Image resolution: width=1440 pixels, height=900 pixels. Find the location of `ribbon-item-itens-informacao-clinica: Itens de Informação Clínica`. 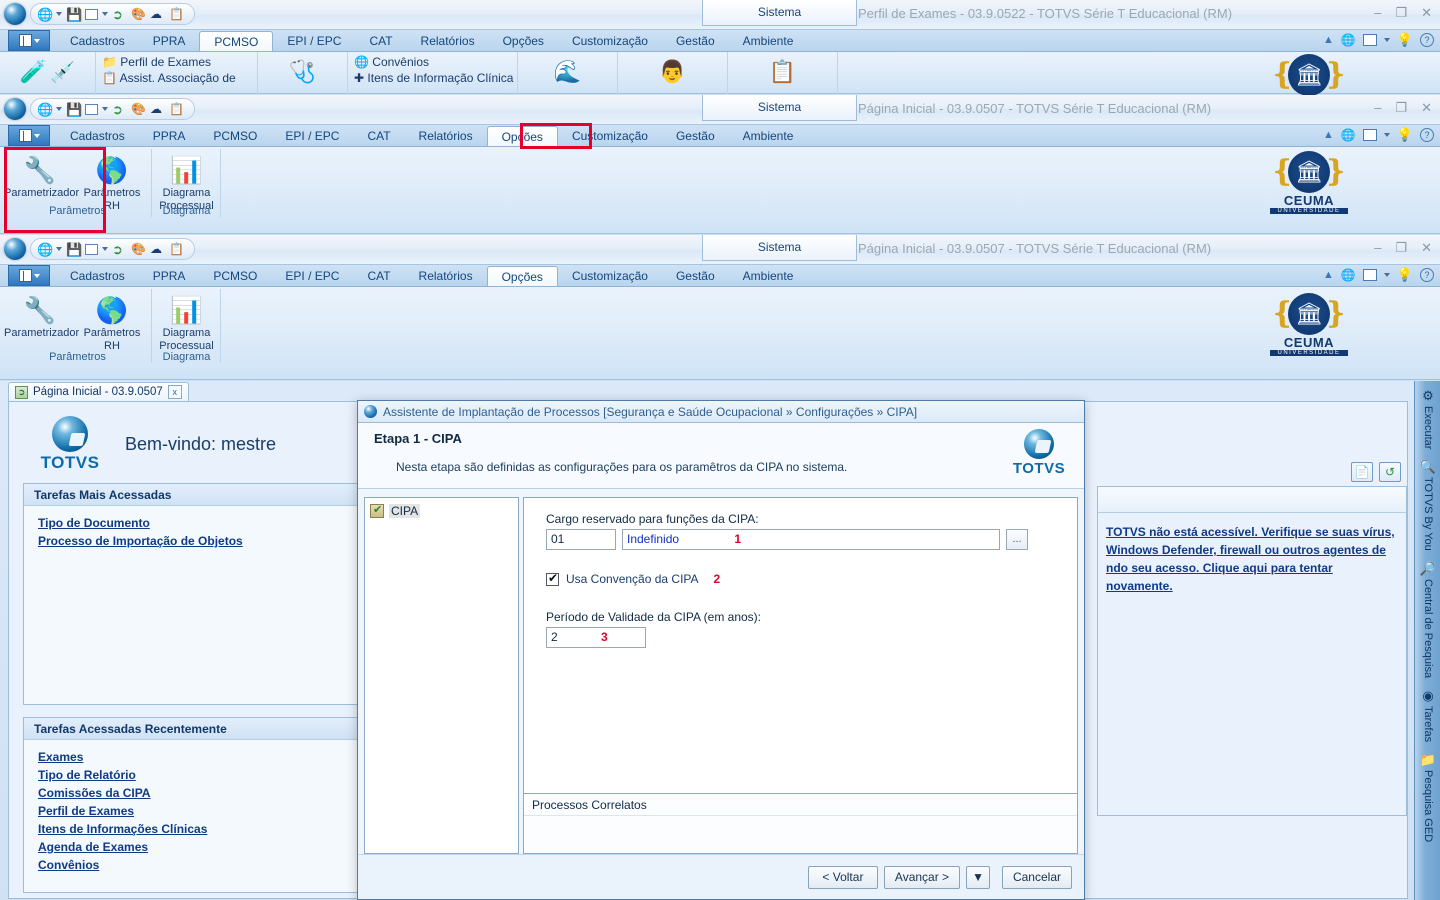

ribbon-item-itens-informacao-clinica: Itens de Informação Clínica is located at coordinates (440, 78).